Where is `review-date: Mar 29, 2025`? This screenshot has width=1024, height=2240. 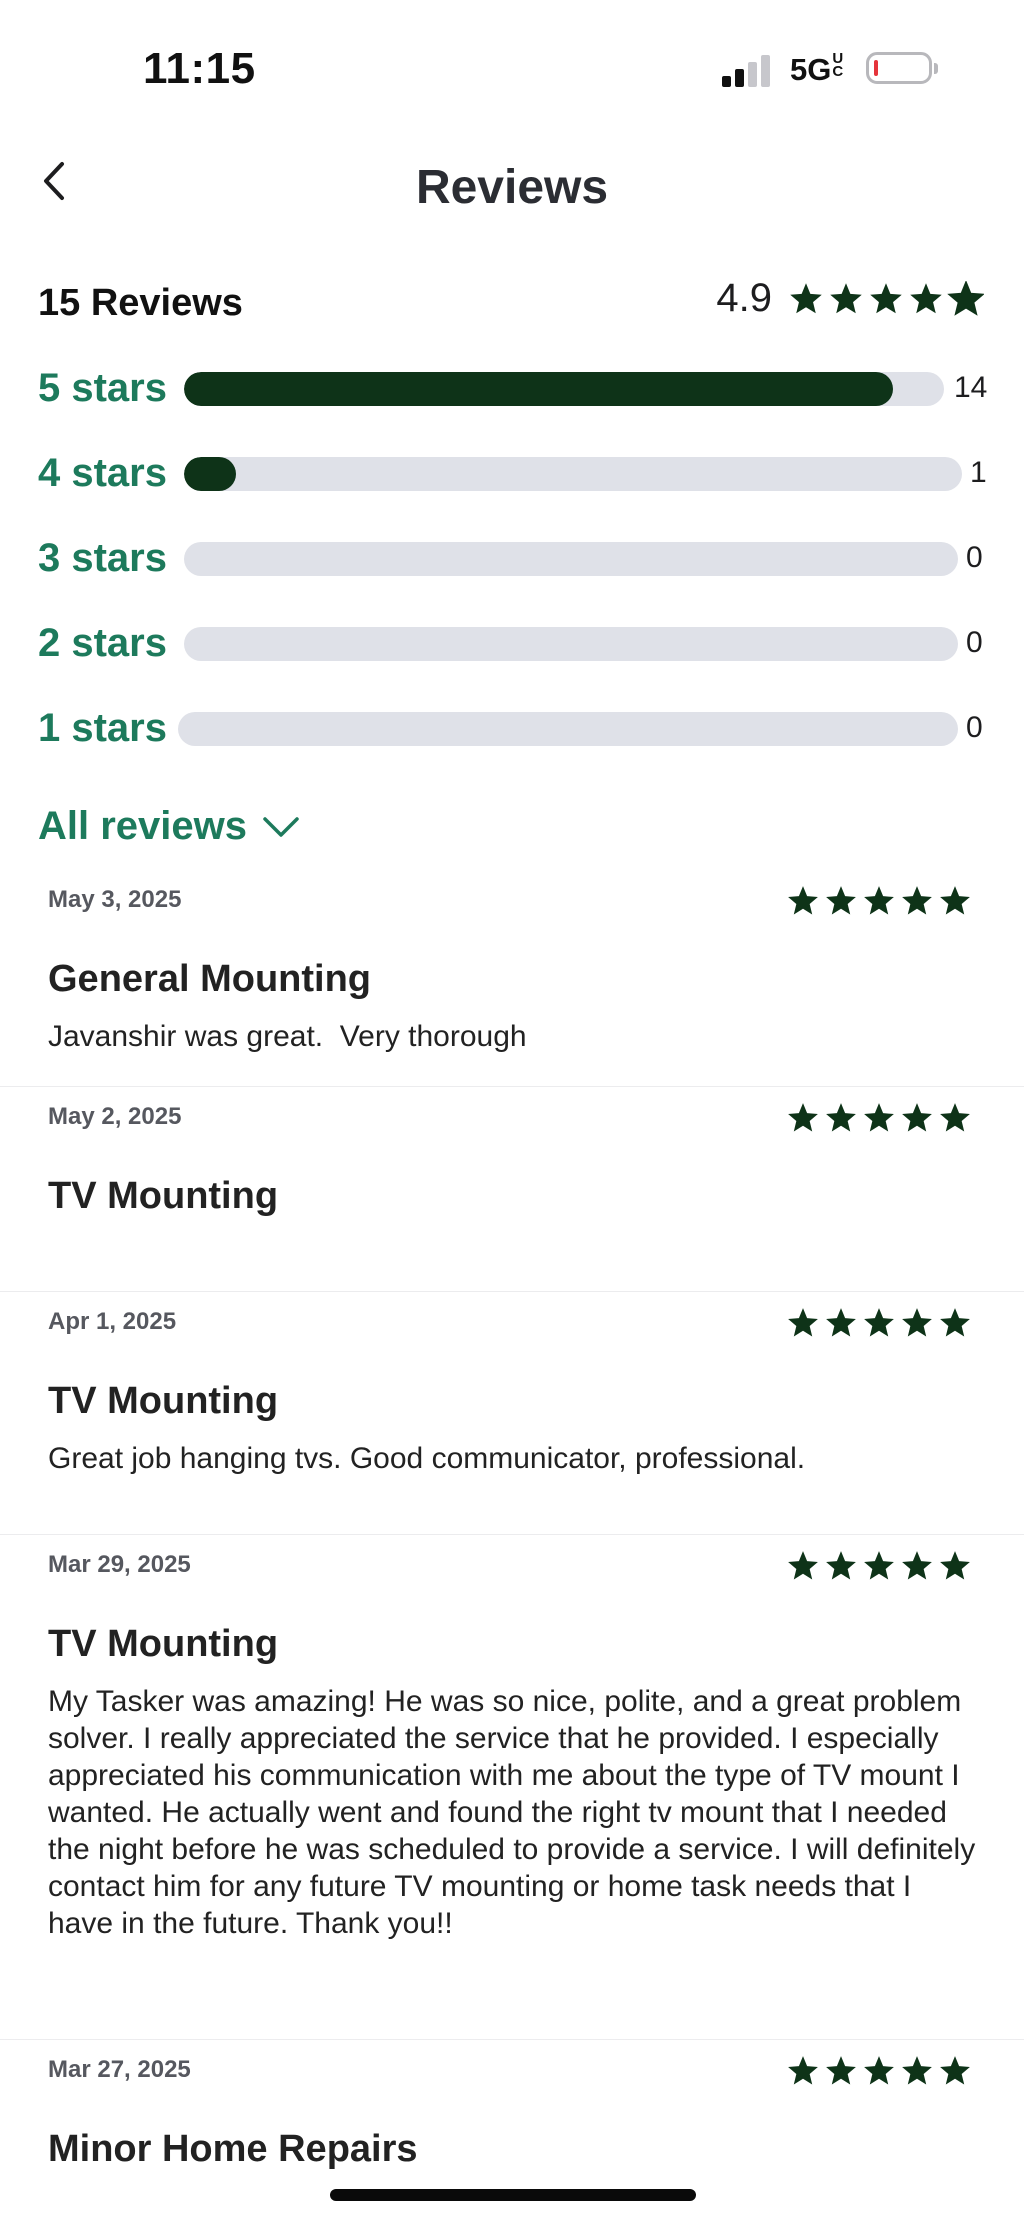
review-date: Mar 29, 2025 is located at coordinates (119, 1564).